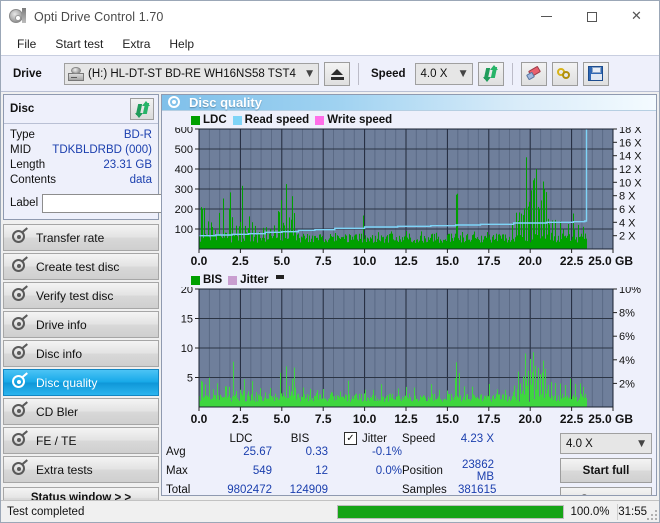 The height and width of the screenshot is (523, 660). What do you see at coordinates (630, 157) in the screenshot?
I see `svg-text: 14 X` at bounding box center [630, 157].